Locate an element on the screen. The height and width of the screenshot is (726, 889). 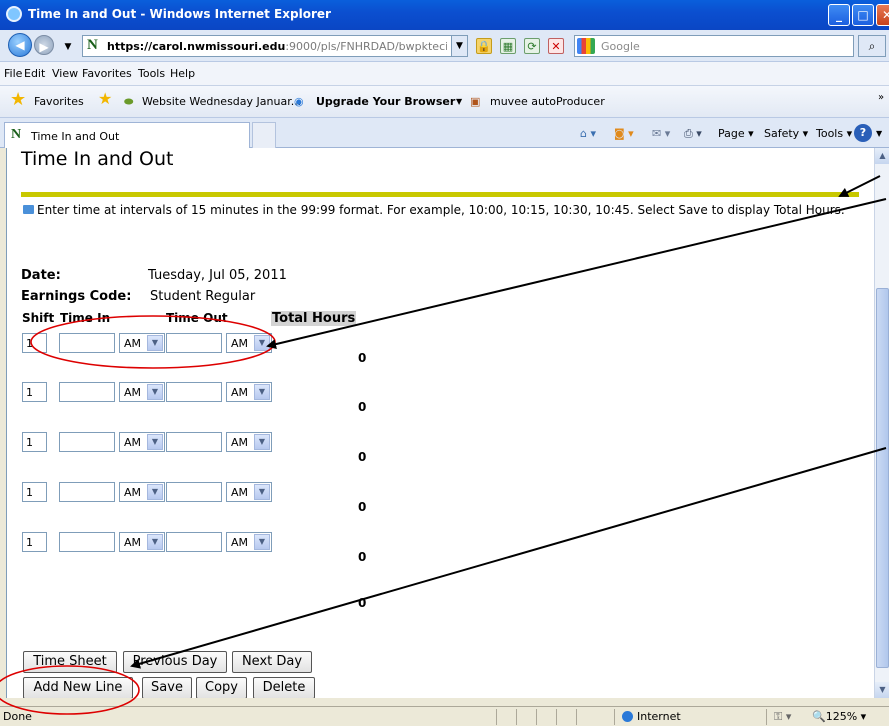
header-total-hours: Total Hours is located at coordinates (314, 318).